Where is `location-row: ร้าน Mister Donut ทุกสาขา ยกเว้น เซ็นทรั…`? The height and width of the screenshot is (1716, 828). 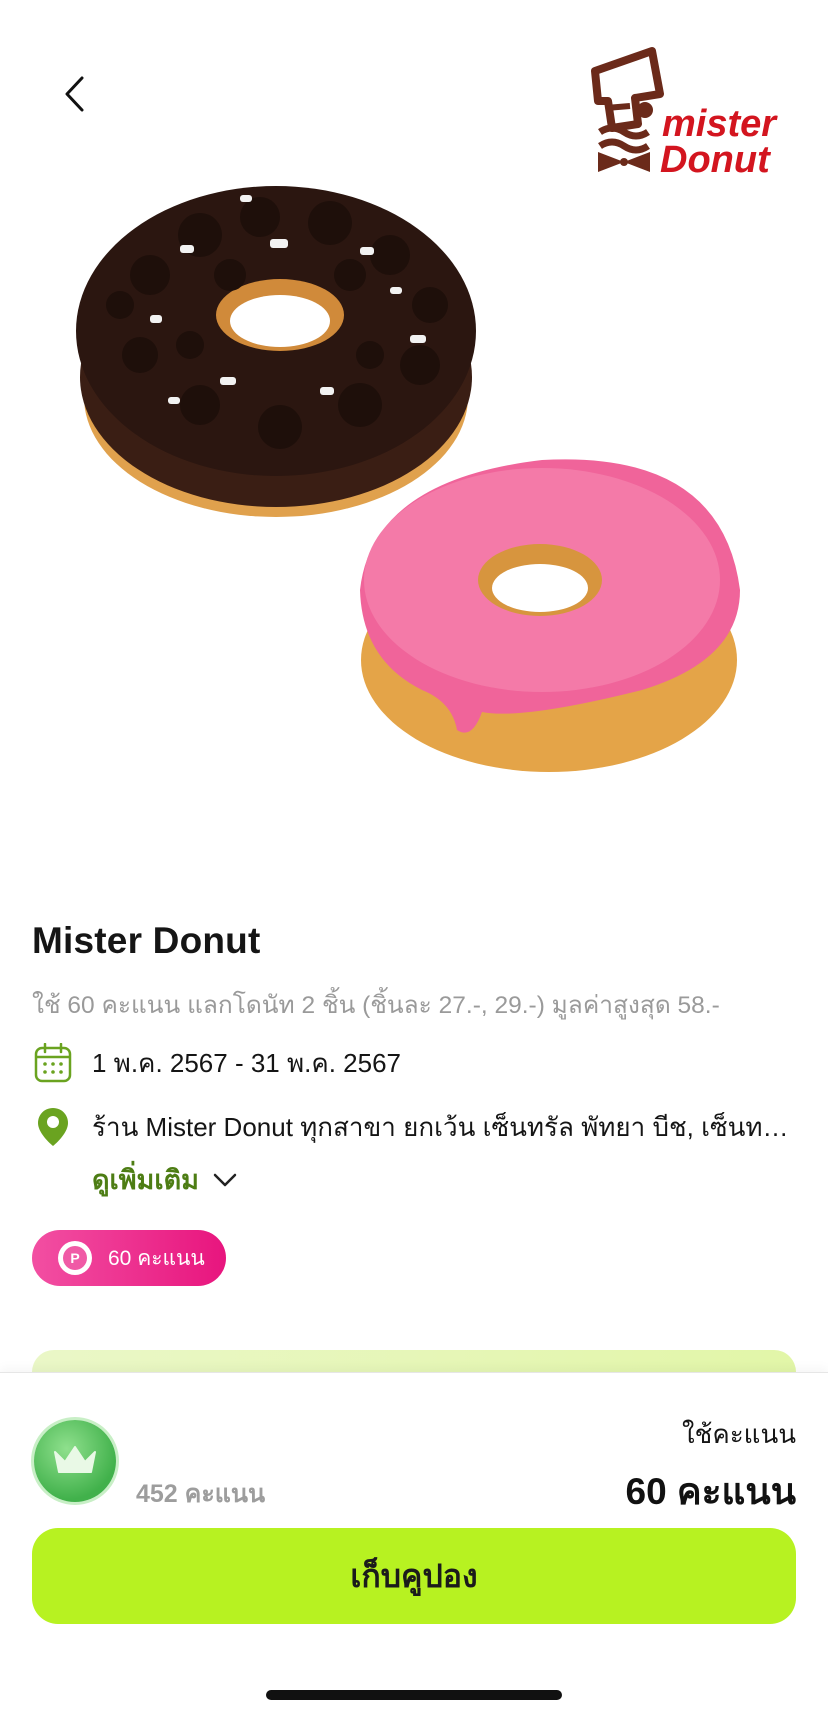 location-row: ร้าน Mister Donut ทุกสาขา ยกเว้น เซ็นทรั… is located at coordinates (412, 1127).